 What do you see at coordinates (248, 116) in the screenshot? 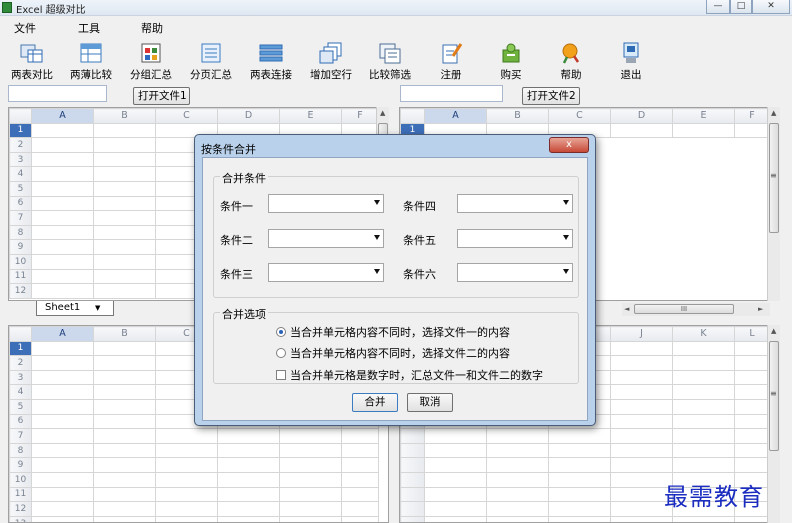
I see `column-header: D` at bounding box center [248, 116].